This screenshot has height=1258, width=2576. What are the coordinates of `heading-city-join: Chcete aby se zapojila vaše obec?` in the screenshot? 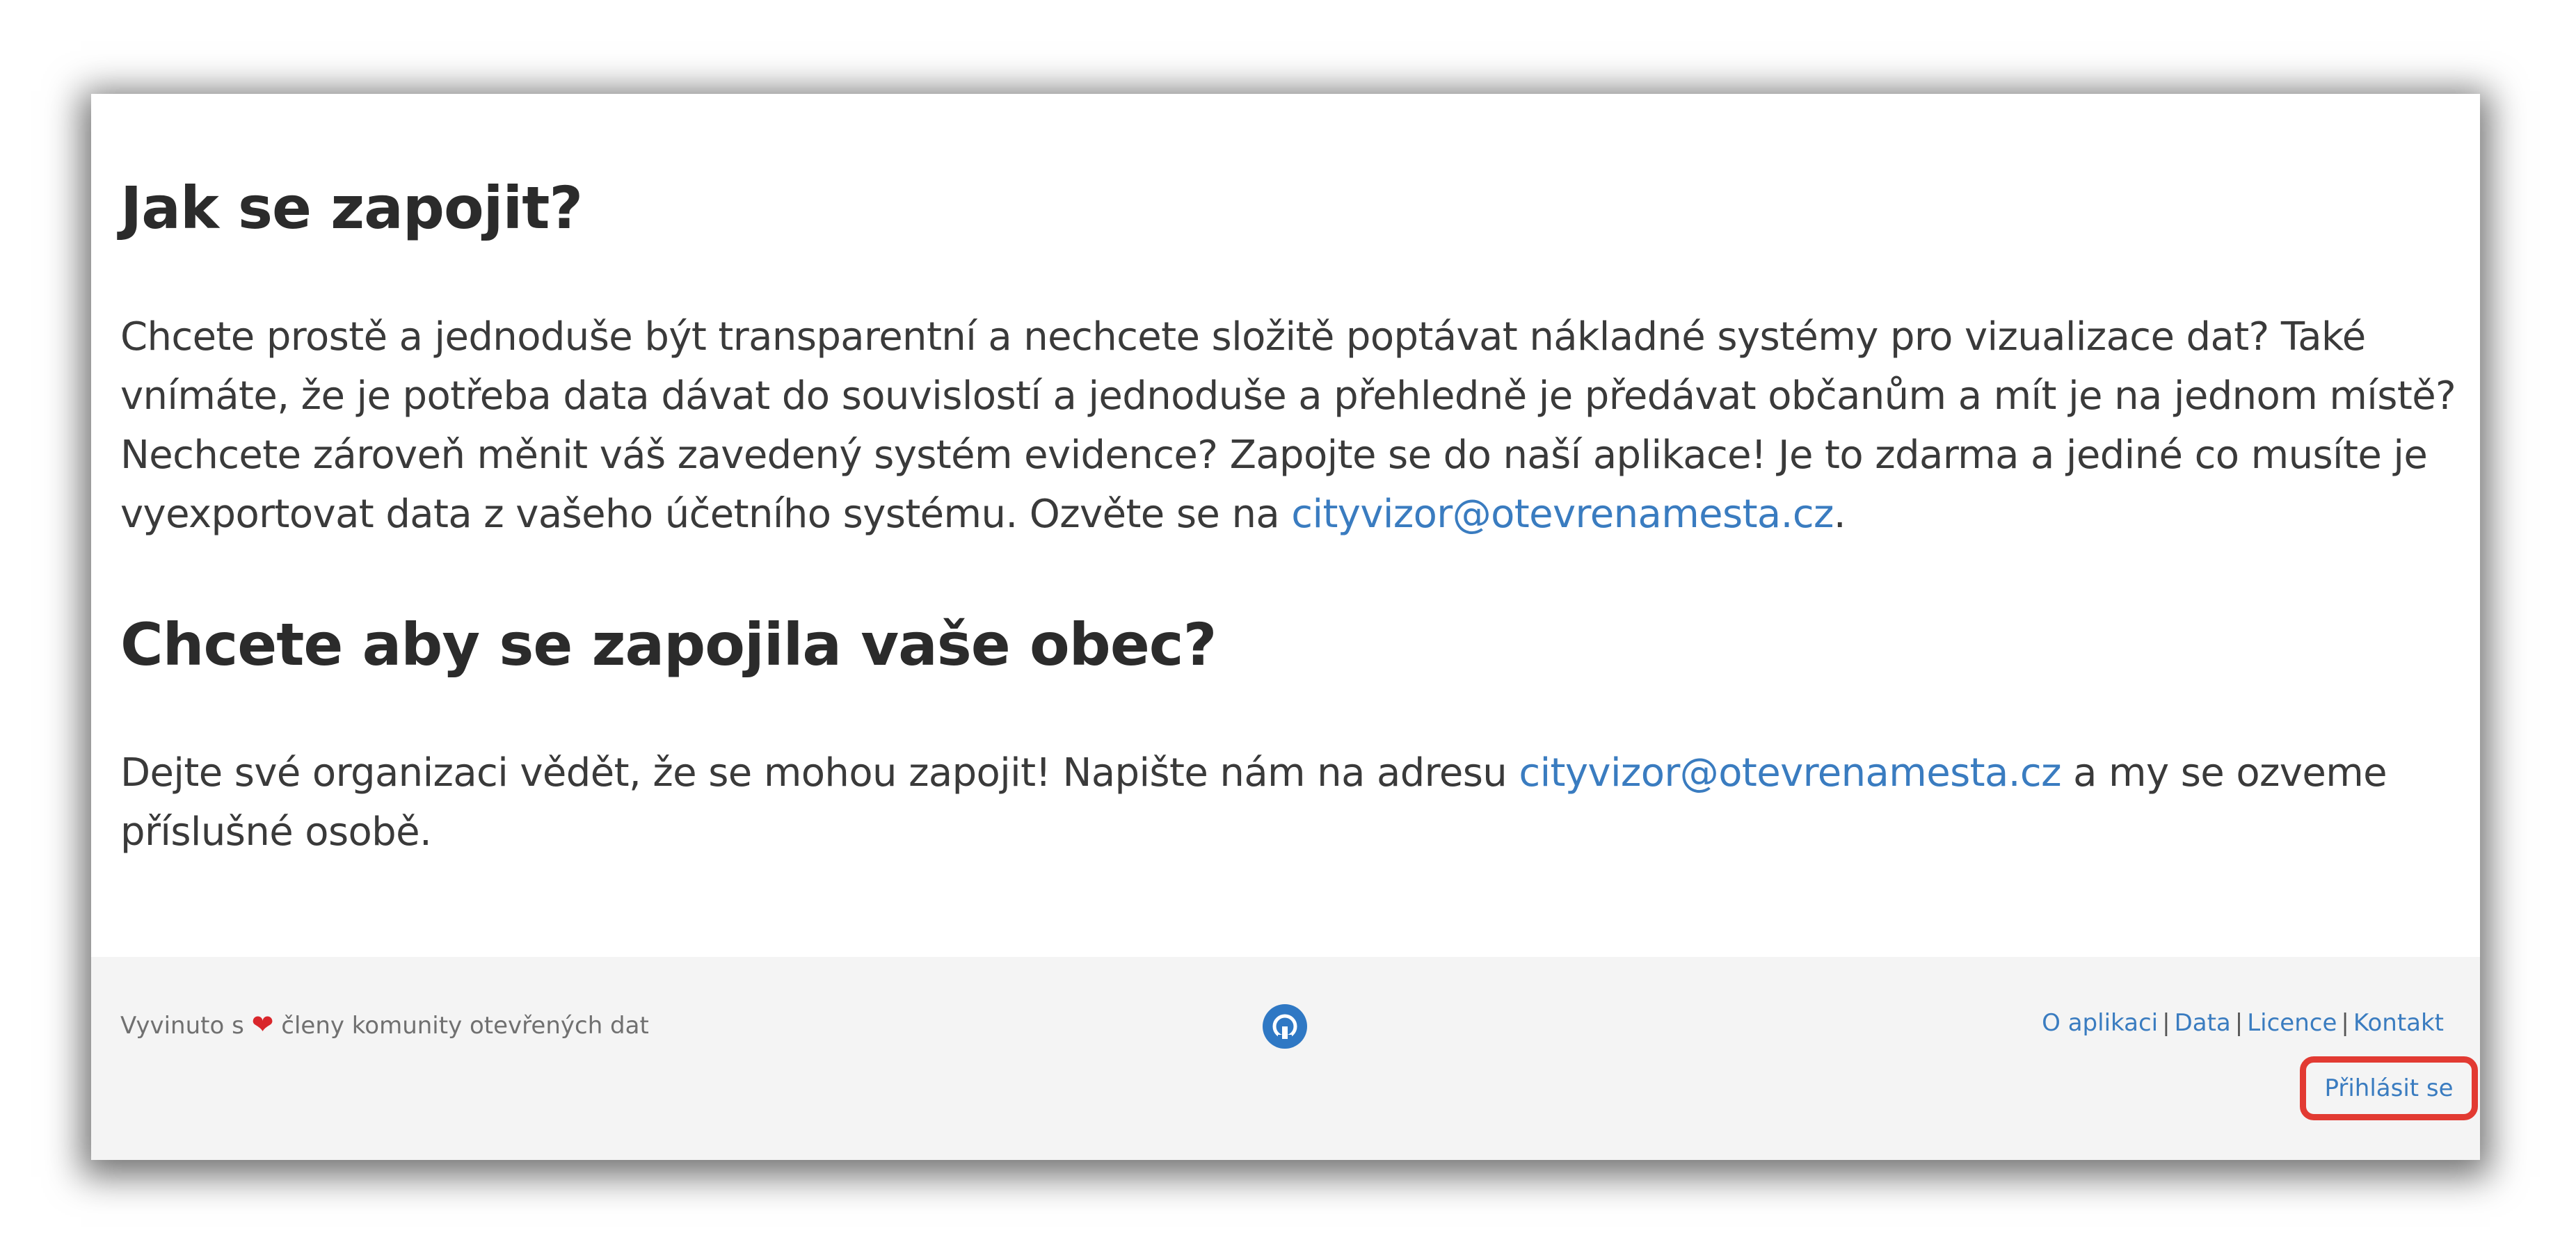 It's located at (668, 645).